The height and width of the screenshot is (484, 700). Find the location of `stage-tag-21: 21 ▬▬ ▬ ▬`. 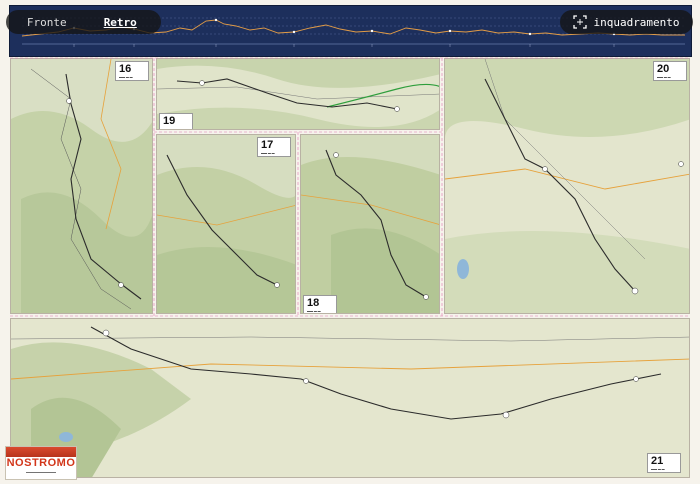

stage-tag-21: 21 ▬▬ ▬ ▬ is located at coordinates (664, 463).